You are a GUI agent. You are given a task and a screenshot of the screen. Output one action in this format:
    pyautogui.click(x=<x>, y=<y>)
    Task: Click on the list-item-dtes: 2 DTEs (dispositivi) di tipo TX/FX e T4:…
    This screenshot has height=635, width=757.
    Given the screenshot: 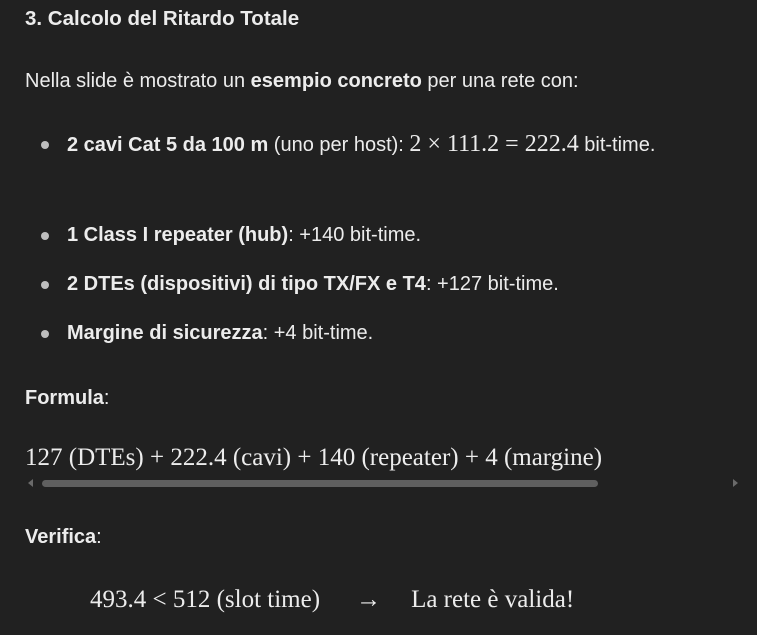 What is the action you would take?
    pyautogui.click(x=408, y=284)
    